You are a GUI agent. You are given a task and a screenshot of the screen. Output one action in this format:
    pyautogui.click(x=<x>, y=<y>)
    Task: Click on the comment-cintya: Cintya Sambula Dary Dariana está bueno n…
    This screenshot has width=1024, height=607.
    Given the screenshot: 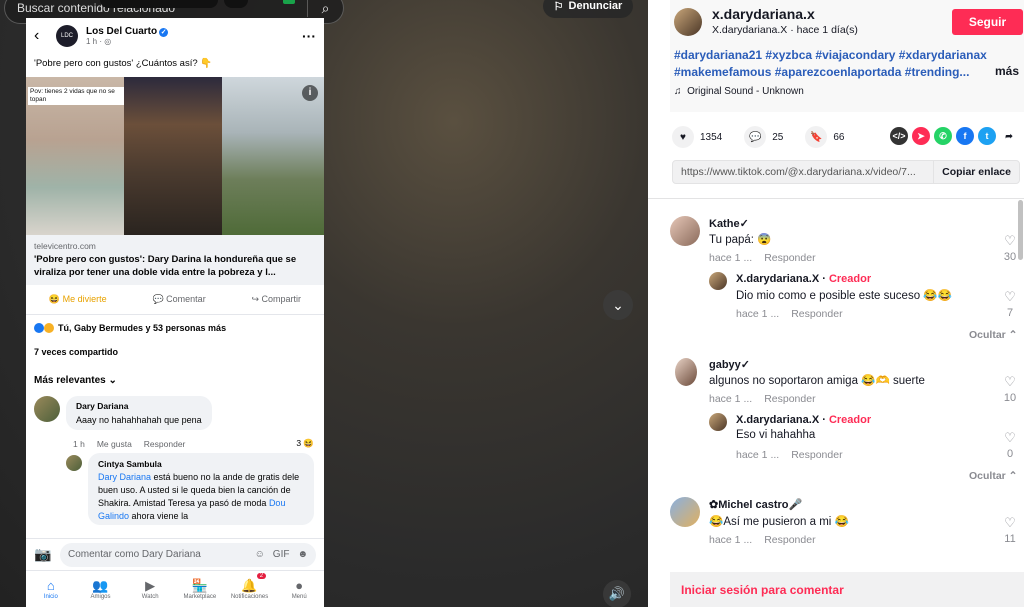 What is the action you would take?
    pyautogui.click(x=175, y=487)
    